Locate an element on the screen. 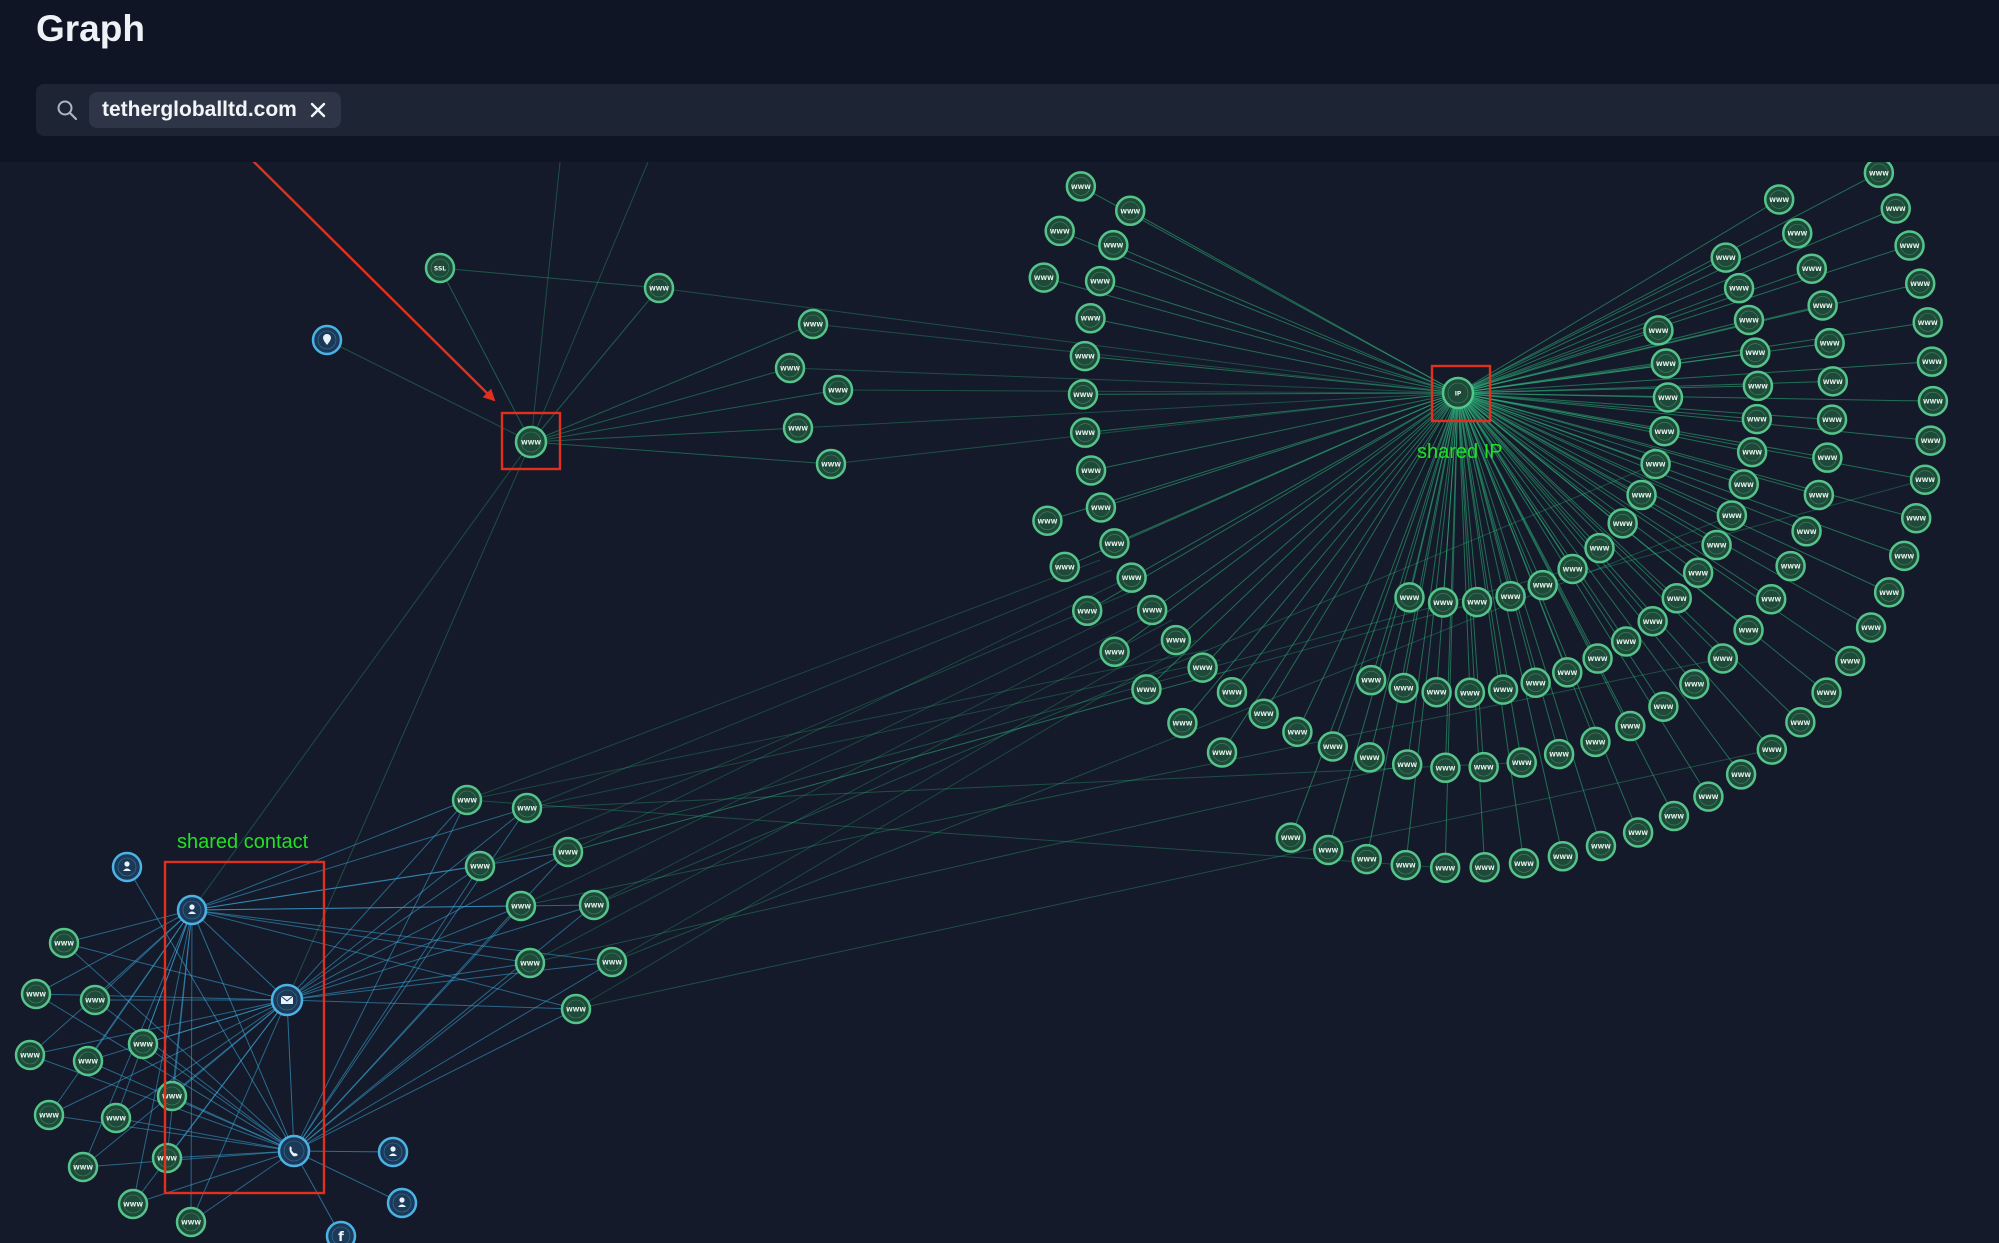 This screenshot has height=1243, width=1999. search-icon is located at coordinates (67, 110).